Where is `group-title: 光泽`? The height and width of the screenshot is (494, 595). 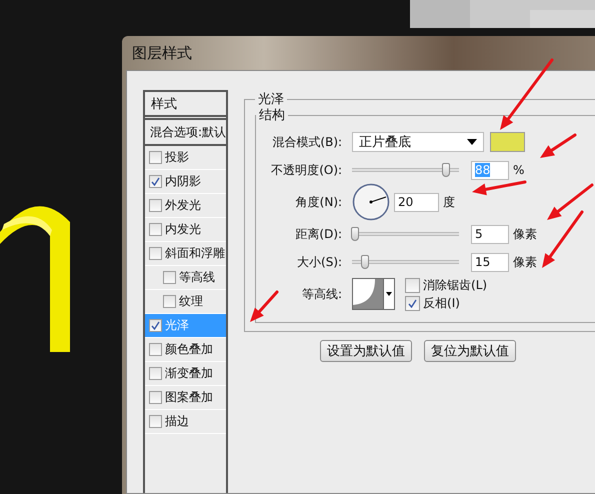 group-title: 光泽 is located at coordinates (271, 99).